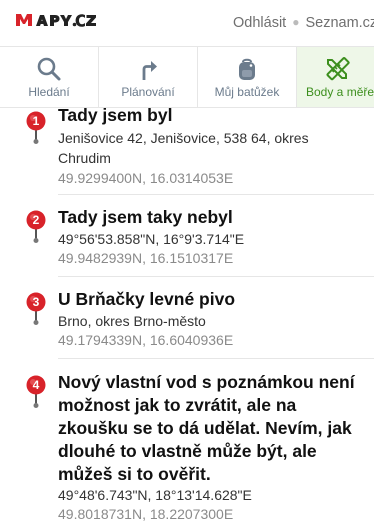 This screenshot has width=374, height=527. I want to click on search-icon, so click(49, 69).